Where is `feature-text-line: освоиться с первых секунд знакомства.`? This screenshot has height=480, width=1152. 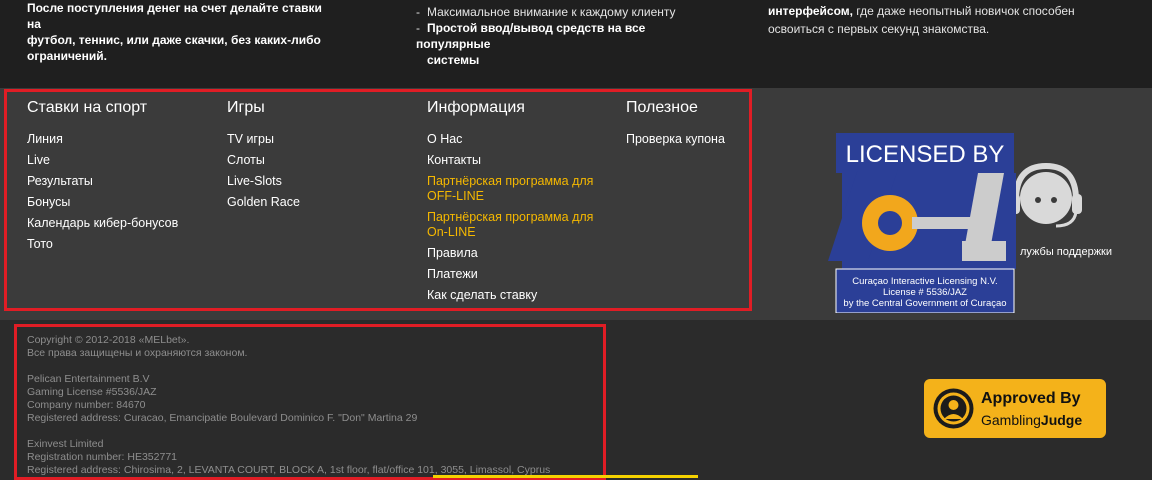
feature-text-line: освоиться с первых секунд знакомства. is located at coordinates (879, 29).